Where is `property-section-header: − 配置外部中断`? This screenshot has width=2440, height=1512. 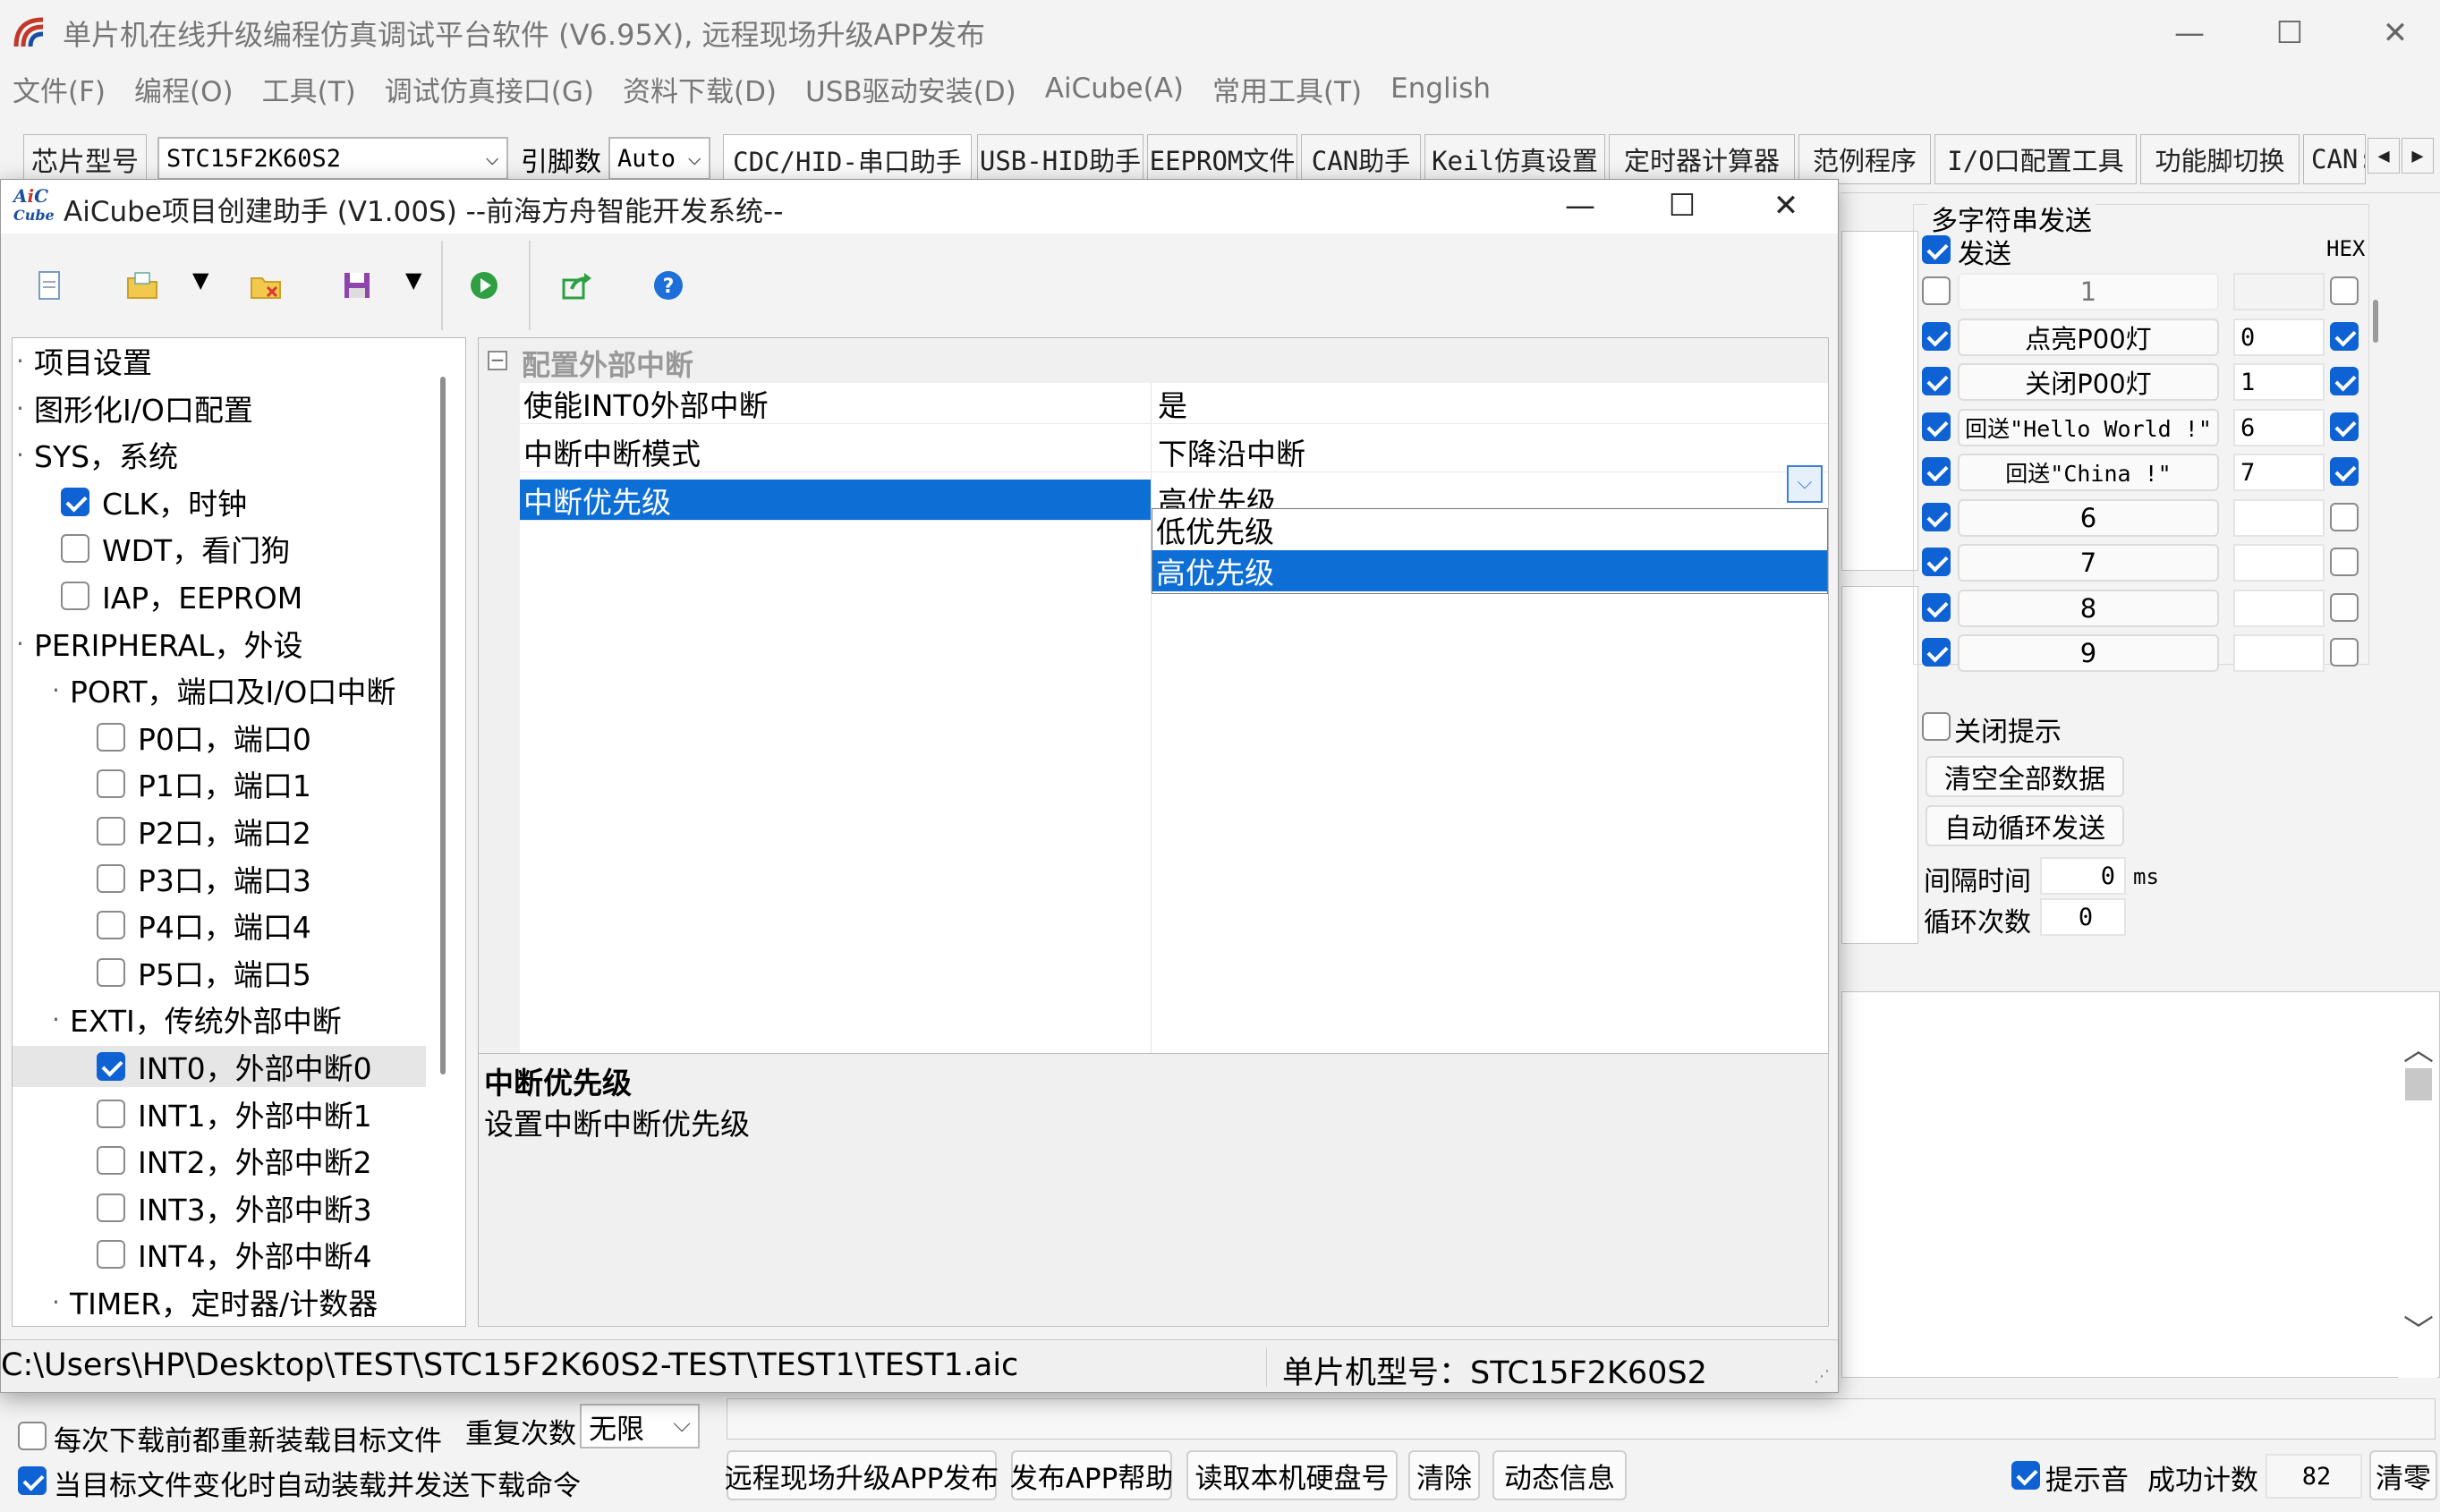 property-section-header: − 配置外部中断 is located at coordinates (1153, 360).